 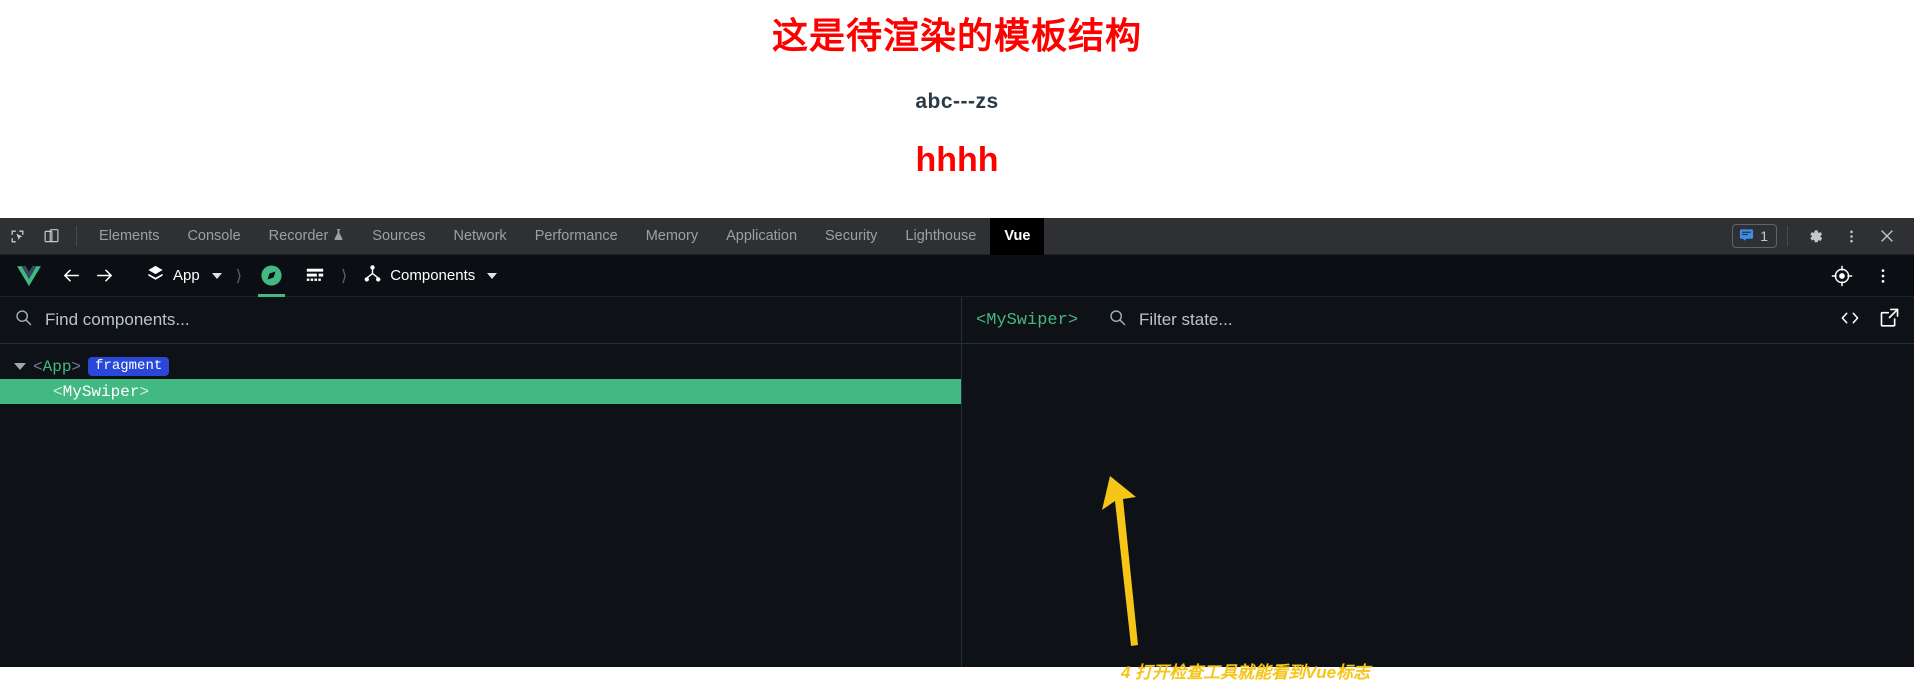 I want to click on component-search-row, so click(x=480, y=320).